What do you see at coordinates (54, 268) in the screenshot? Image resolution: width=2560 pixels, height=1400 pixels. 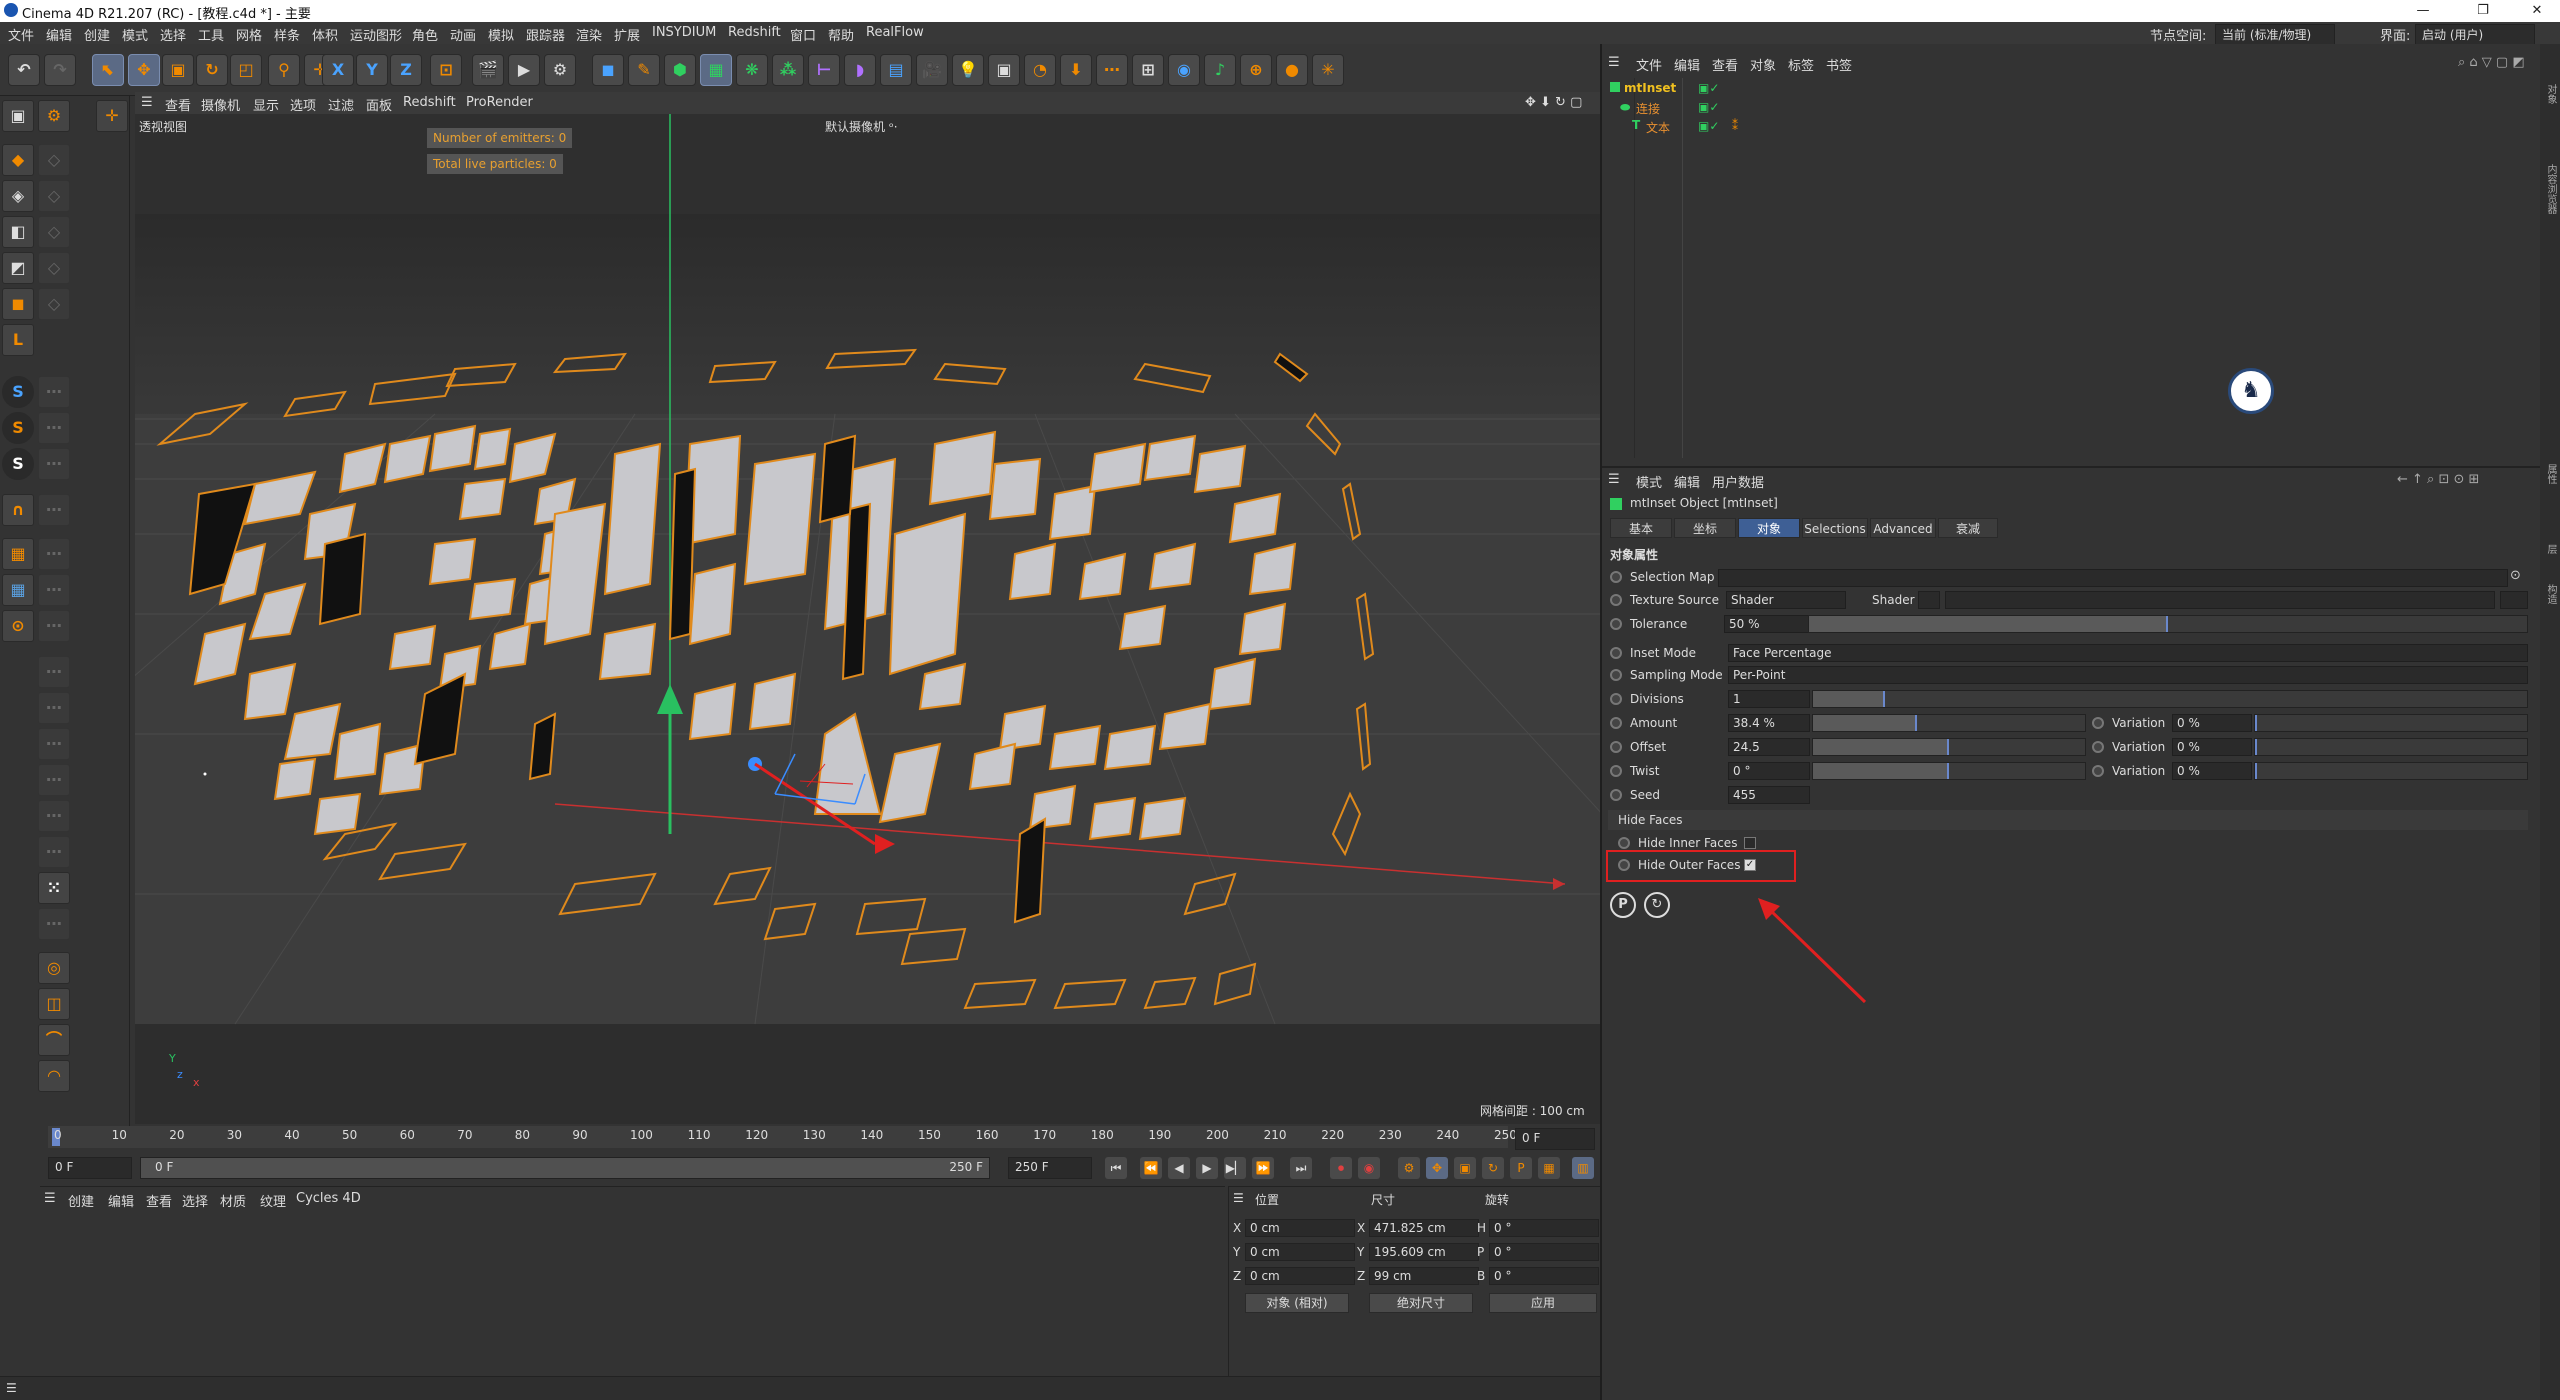 I see `tool-option-icon: ◇` at bounding box center [54, 268].